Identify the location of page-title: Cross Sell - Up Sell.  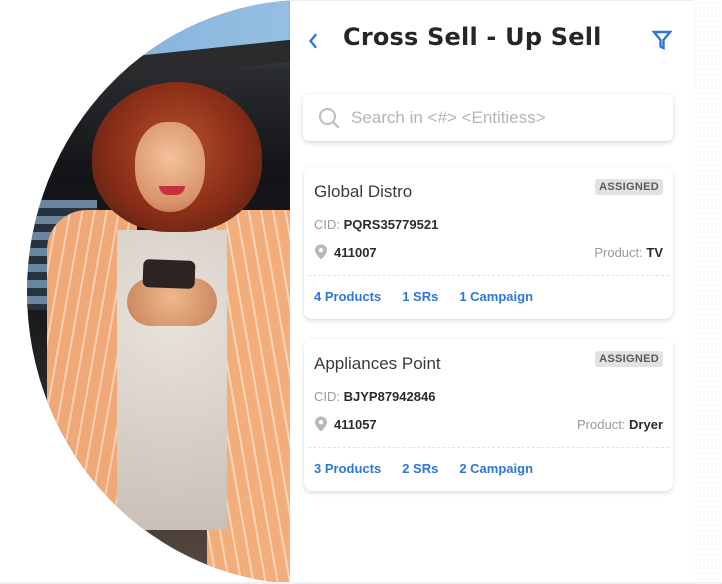
(472, 37).